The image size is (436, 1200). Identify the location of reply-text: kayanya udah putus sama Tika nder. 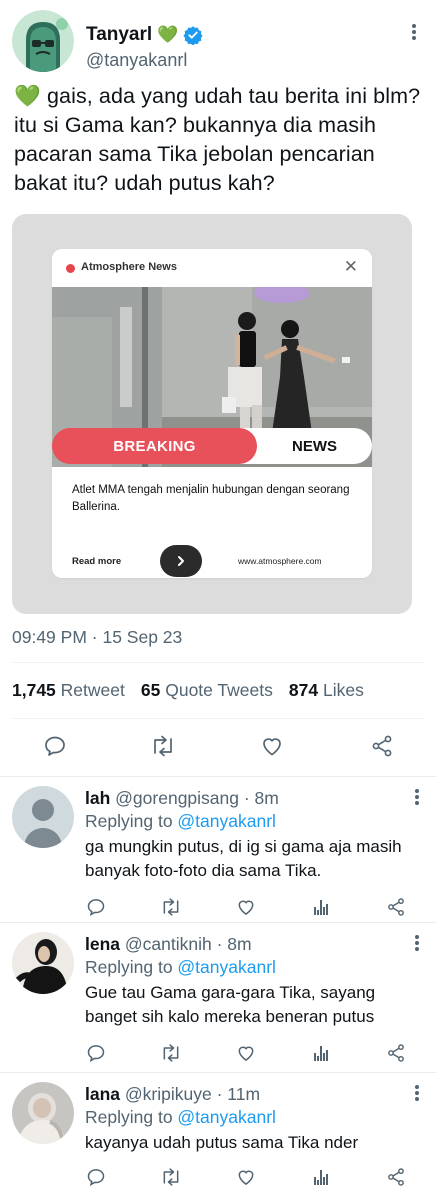
(222, 1142).